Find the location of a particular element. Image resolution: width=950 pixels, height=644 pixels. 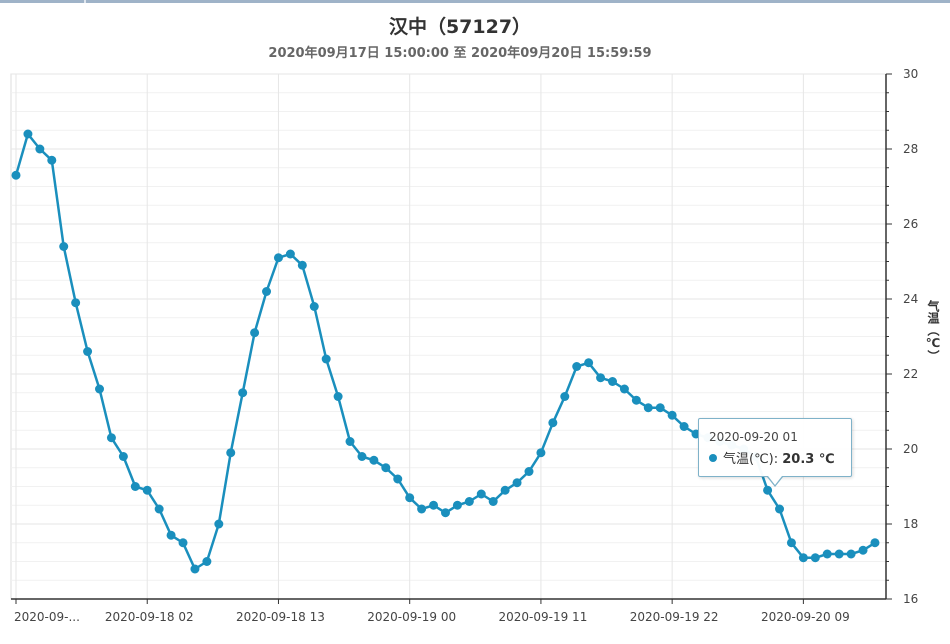

y-tick-label: 24 is located at coordinates (910, 299).